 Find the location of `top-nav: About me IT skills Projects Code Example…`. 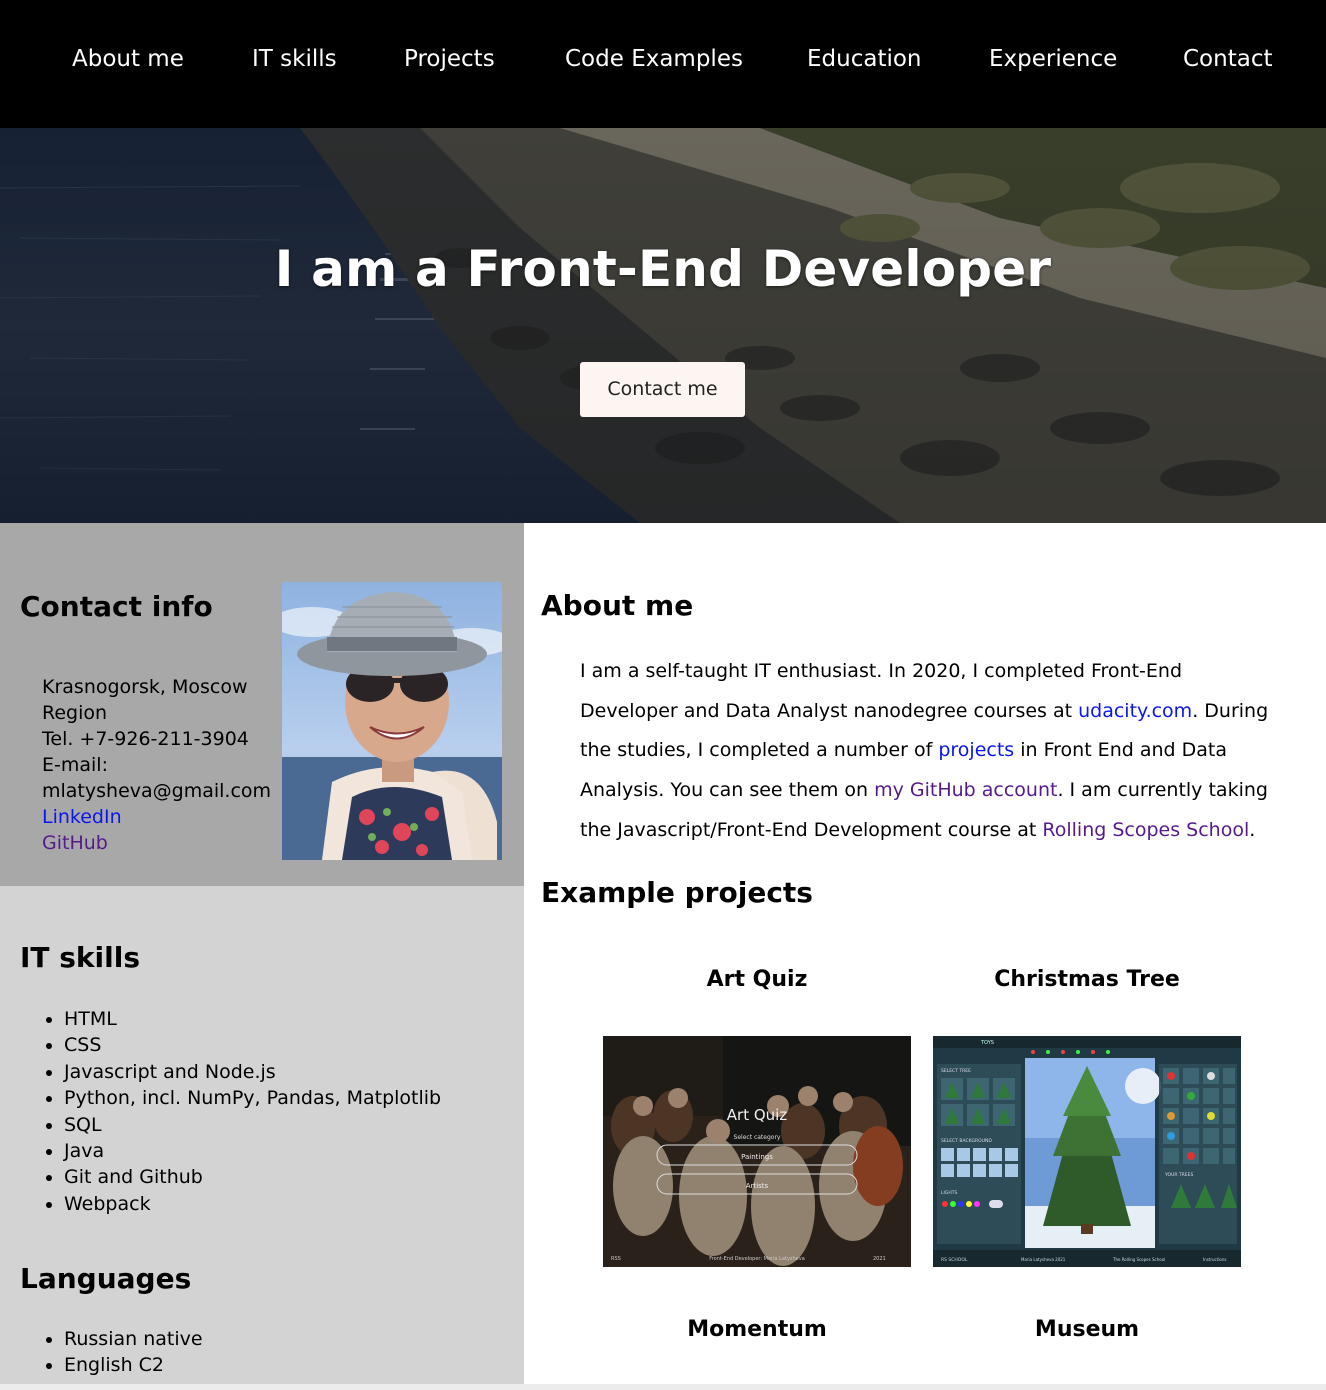

top-nav: About me IT skills Projects Code Example… is located at coordinates (663, 64).